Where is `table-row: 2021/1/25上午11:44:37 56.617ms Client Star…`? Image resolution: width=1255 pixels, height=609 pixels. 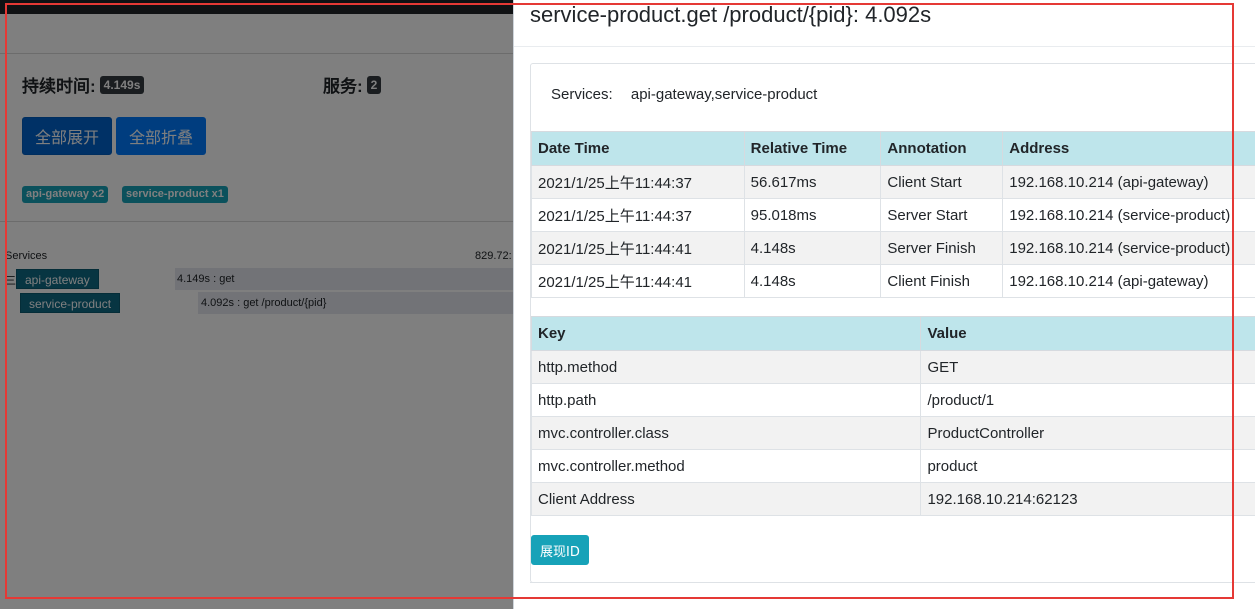
table-row: 2021/1/25上午11:44:37 56.617ms Client Star… is located at coordinates (893, 182).